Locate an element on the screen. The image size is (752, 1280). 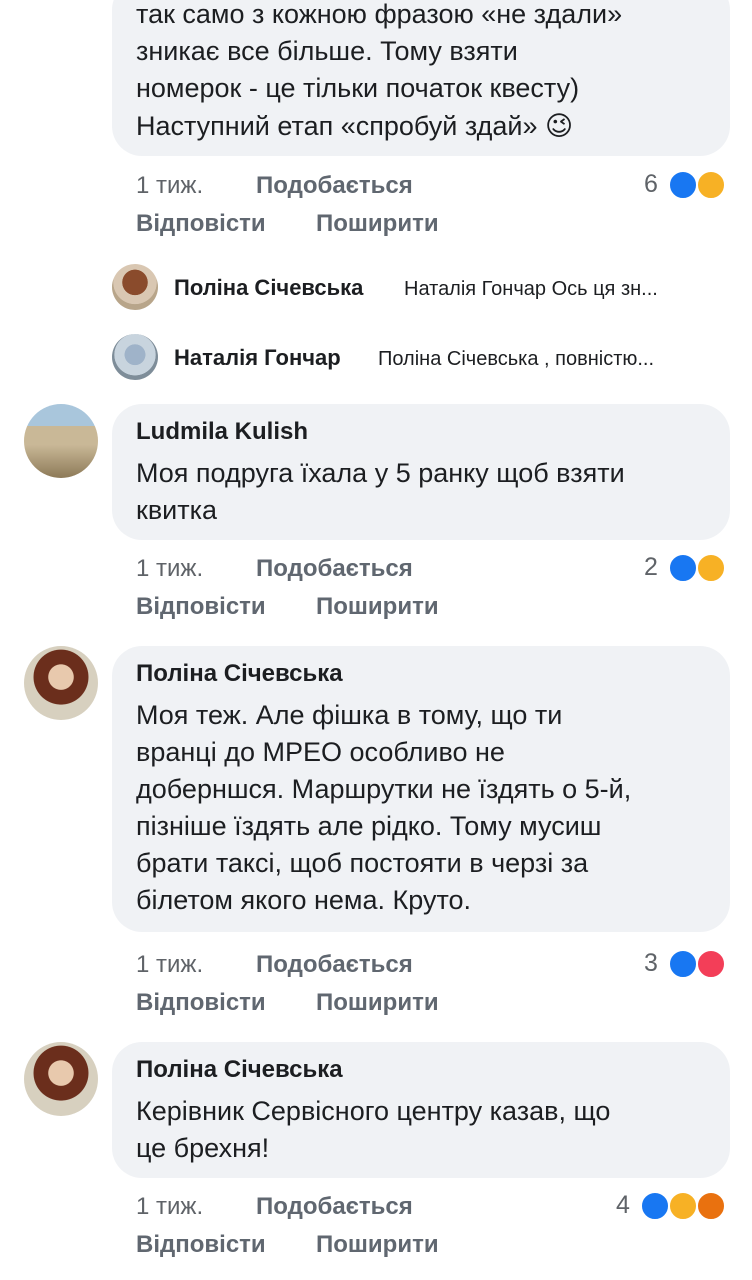
angry-icon is located at coordinates (711, 1206).